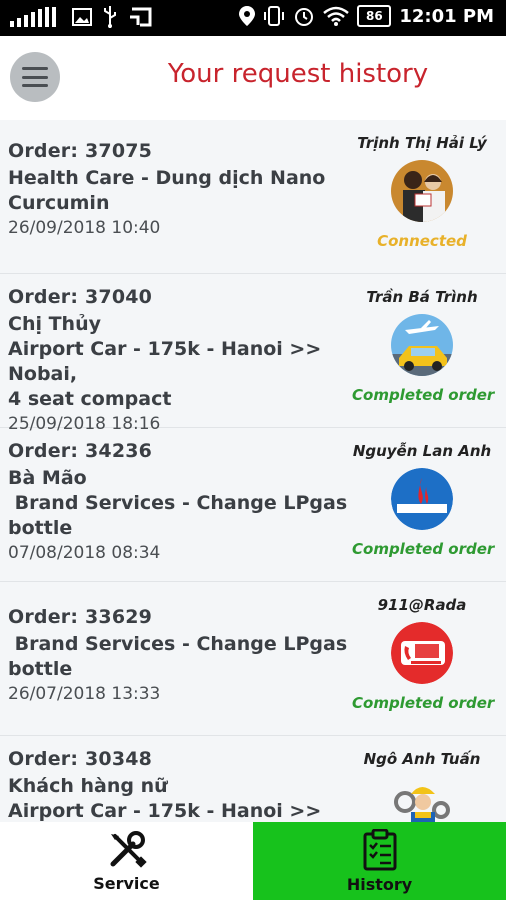  Describe the element at coordinates (336, 16) in the screenshot. I see `wifi-icon` at that location.